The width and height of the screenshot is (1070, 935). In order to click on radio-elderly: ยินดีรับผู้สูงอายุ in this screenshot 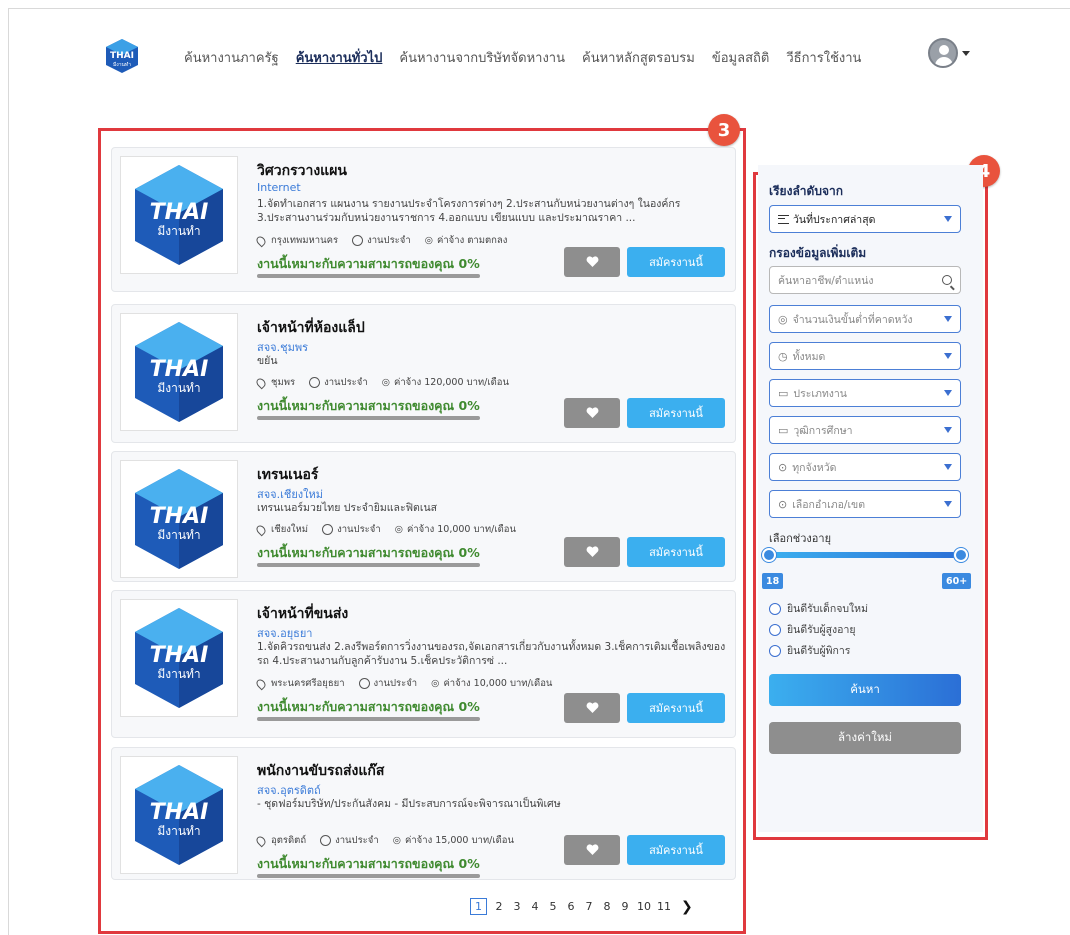, I will do `click(812, 629)`.